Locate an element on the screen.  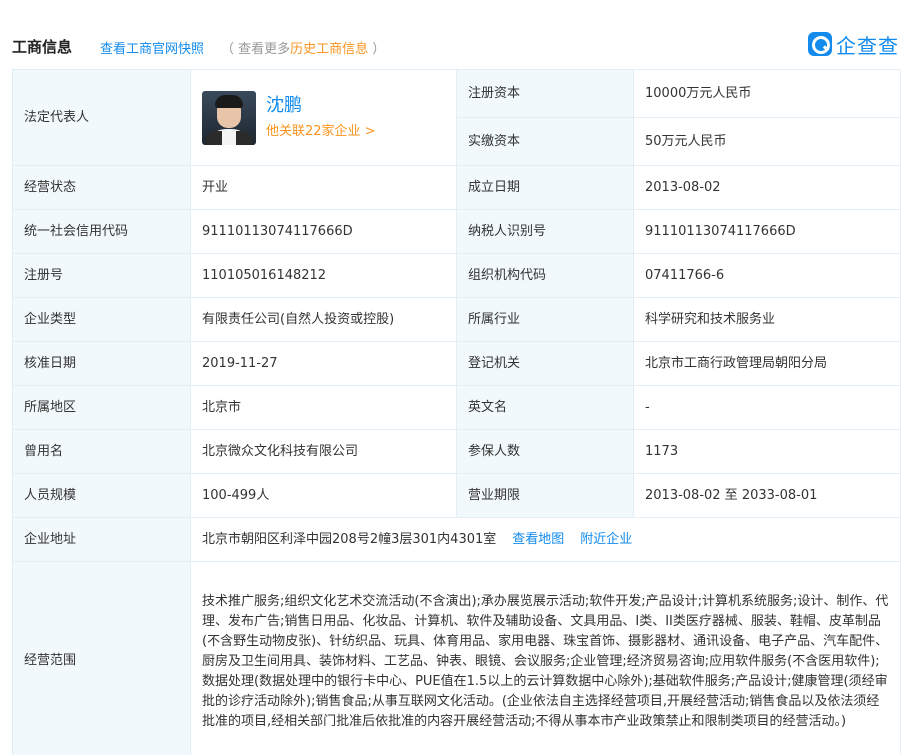
address-label: 企业地址 is located at coordinates (101, 539).